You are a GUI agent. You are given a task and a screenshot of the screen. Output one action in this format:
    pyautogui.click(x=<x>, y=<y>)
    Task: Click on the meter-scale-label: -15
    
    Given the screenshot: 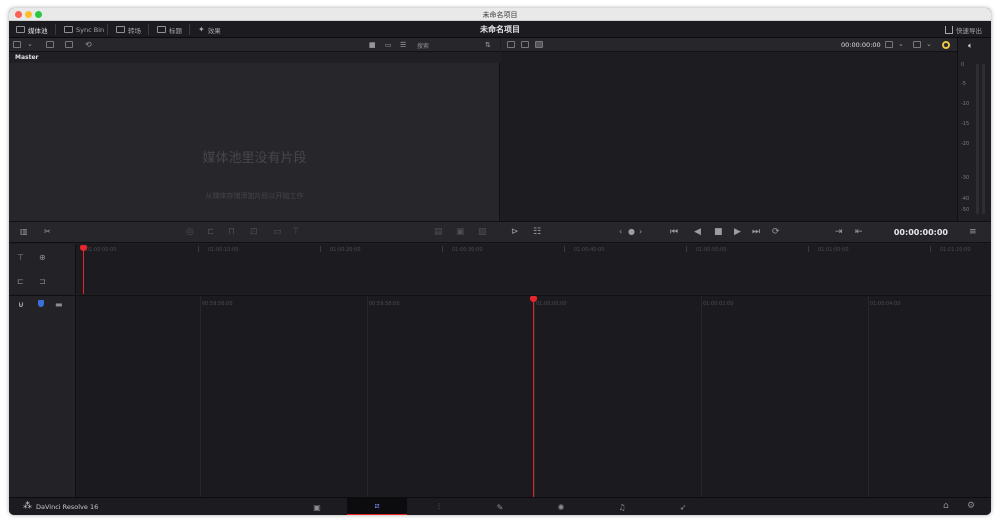 What is the action you would take?
    pyautogui.click(x=965, y=124)
    